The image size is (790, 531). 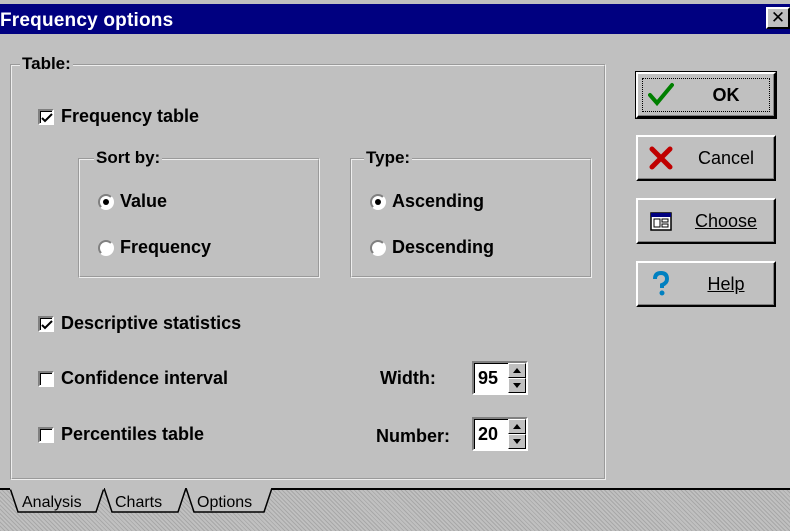 I want to click on sort-by-frequency-label: Frequency, so click(x=166, y=247).